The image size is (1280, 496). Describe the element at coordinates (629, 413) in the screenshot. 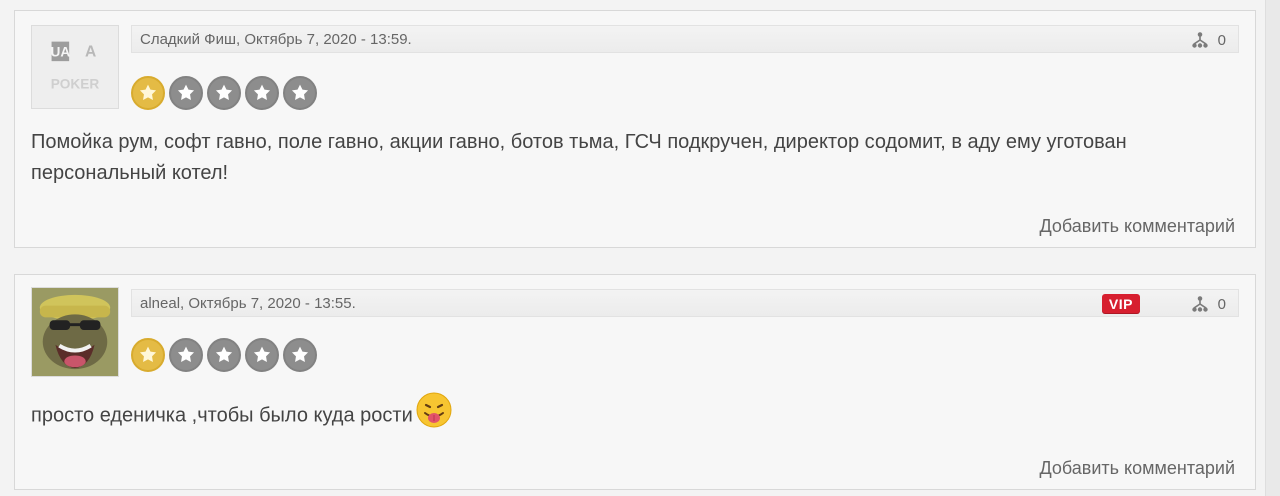

I see `review-text: просто еденичка ,чтобы было куда рости` at that location.